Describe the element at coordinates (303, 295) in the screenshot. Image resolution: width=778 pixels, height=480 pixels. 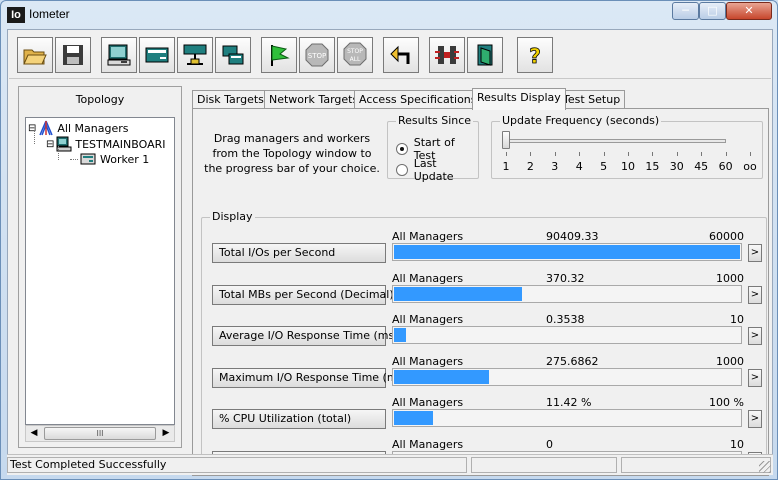
I see `metric-select-button: Total MBs per Second (Decimal)` at that location.